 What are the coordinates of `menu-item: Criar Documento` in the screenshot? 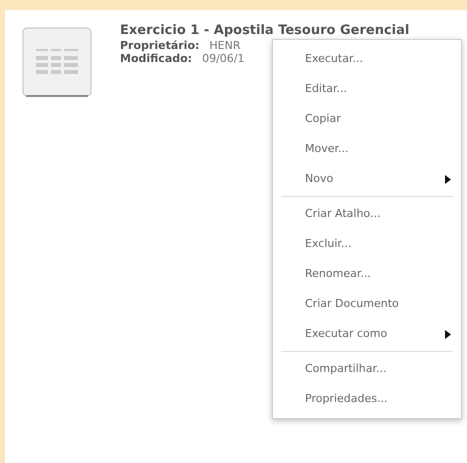 It's located at (367, 304).